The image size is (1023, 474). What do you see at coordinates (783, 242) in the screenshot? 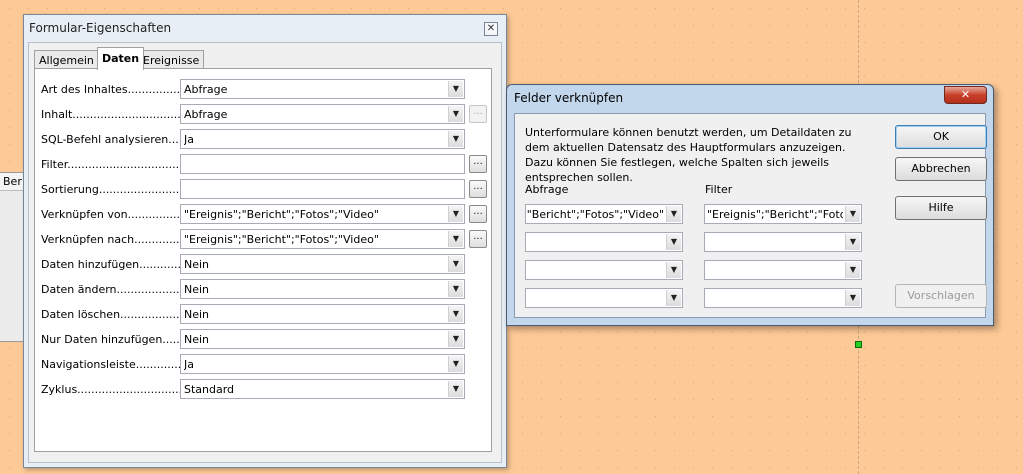
I see `detail-field-combo-2: ▼` at bounding box center [783, 242].